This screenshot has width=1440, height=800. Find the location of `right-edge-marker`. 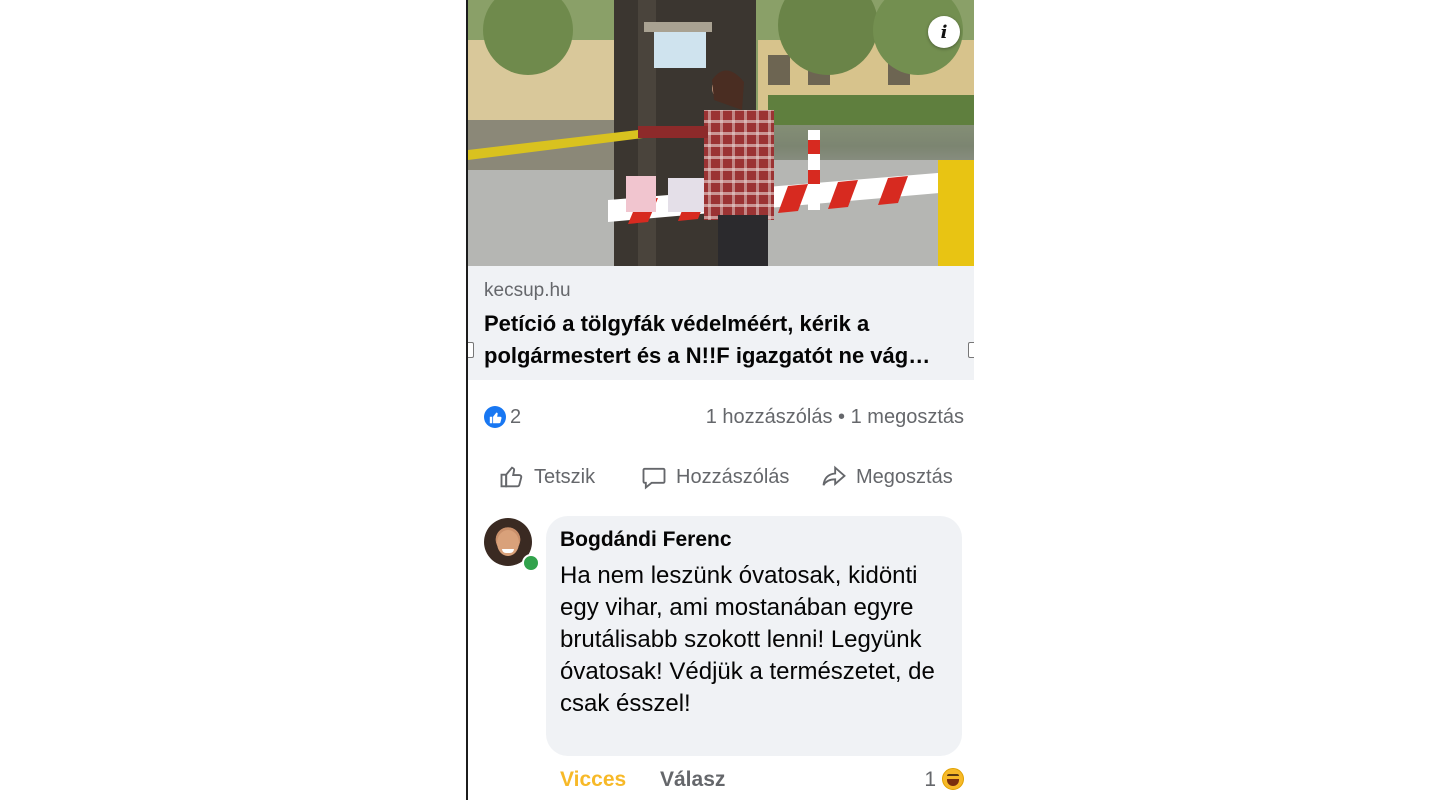

right-edge-marker is located at coordinates (971, 350).